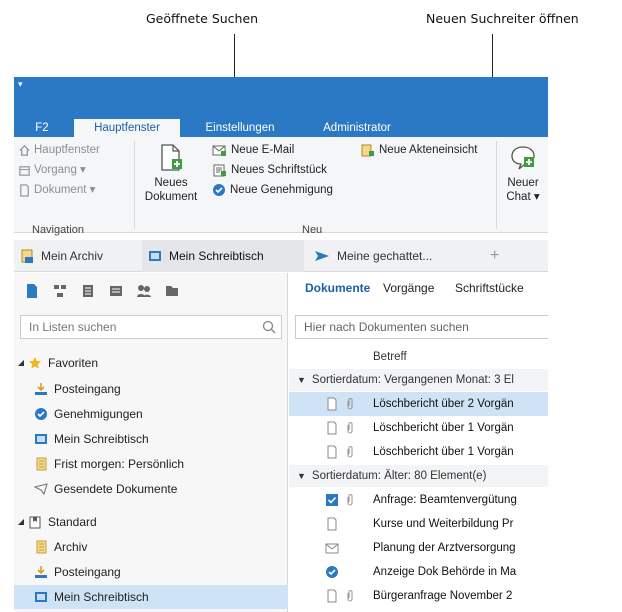 The width and height of the screenshot is (622, 612). Describe the element at coordinates (116, 291) in the screenshot. I see `inbox-tool-icon` at that location.